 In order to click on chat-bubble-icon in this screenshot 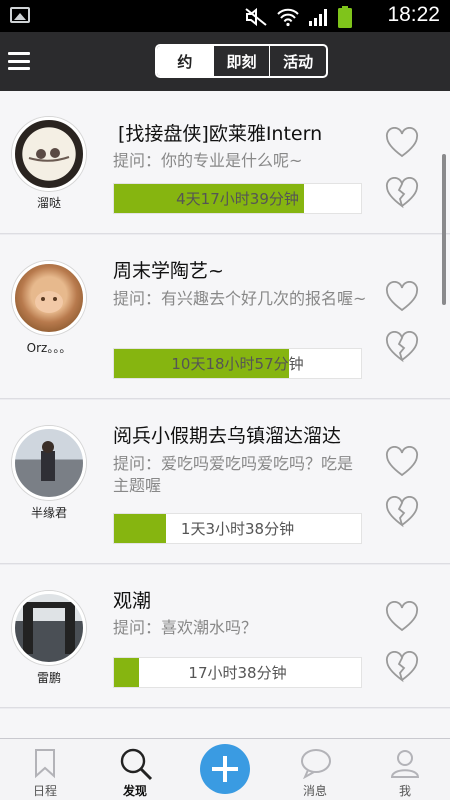, I will do `click(316, 764)`.